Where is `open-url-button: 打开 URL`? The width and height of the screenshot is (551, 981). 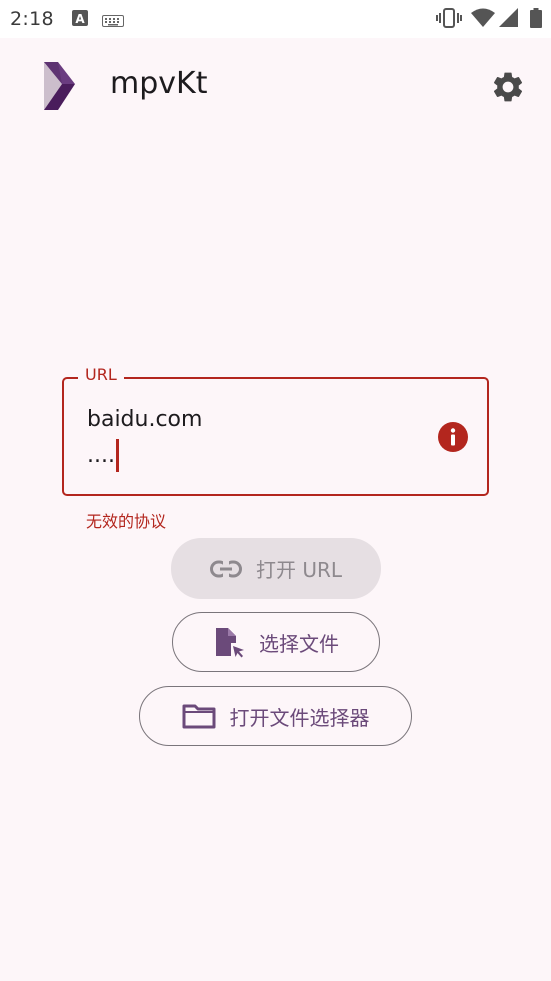
open-url-button: 打开 URL is located at coordinates (276, 568).